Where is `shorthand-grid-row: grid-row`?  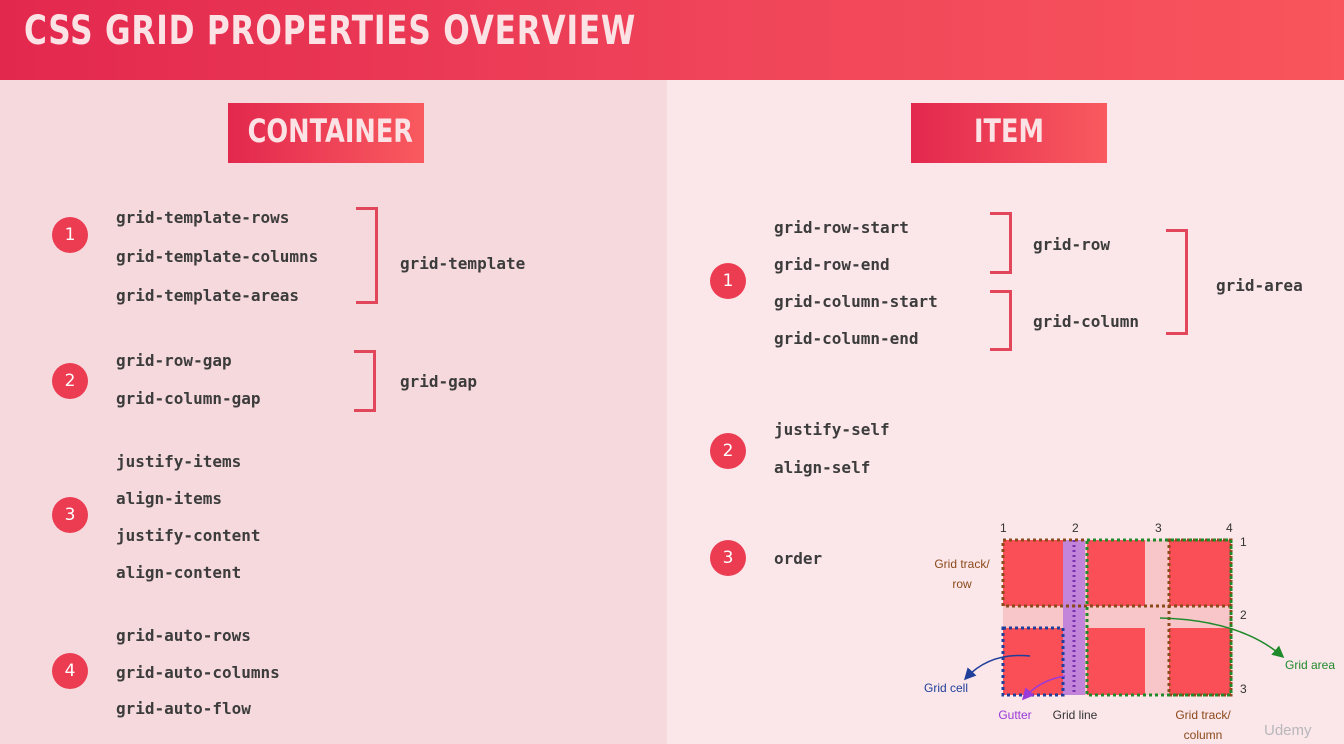 shorthand-grid-row: grid-row is located at coordinates (1072, 244).